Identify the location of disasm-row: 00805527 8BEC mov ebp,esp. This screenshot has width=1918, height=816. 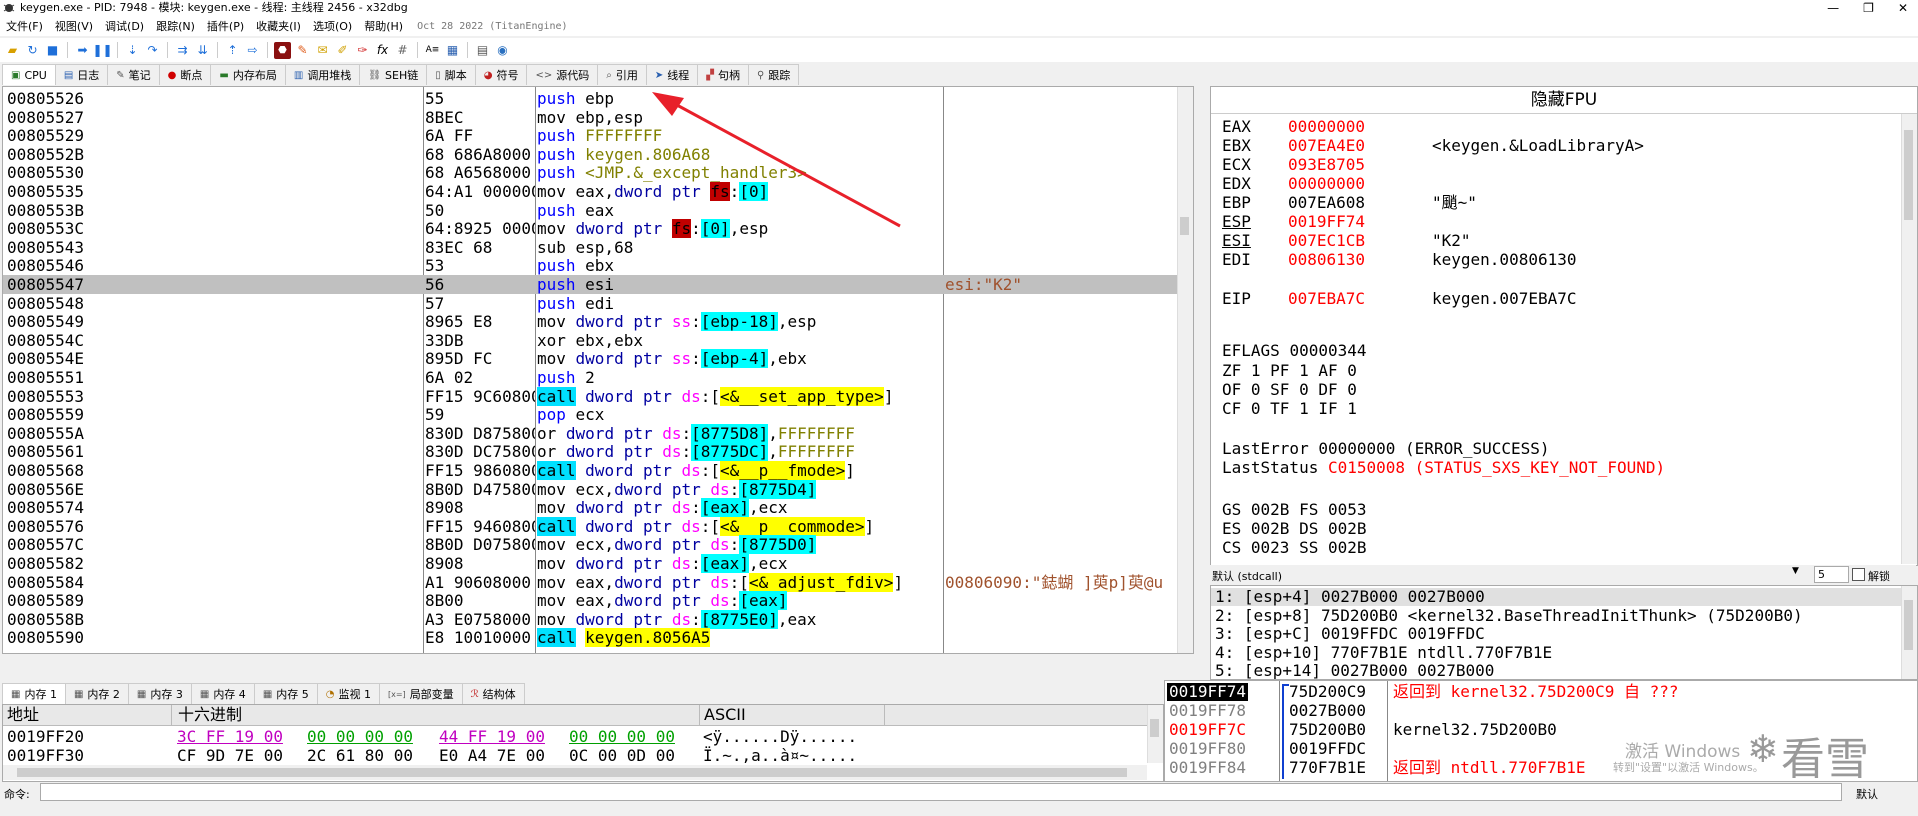
(598, 117).